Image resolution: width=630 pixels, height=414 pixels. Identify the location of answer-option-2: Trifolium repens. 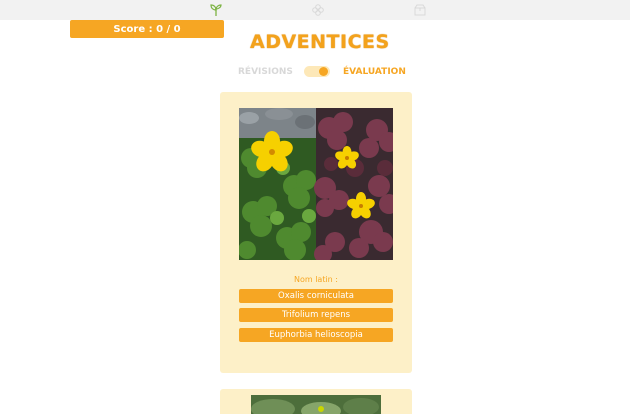
(316, 315).